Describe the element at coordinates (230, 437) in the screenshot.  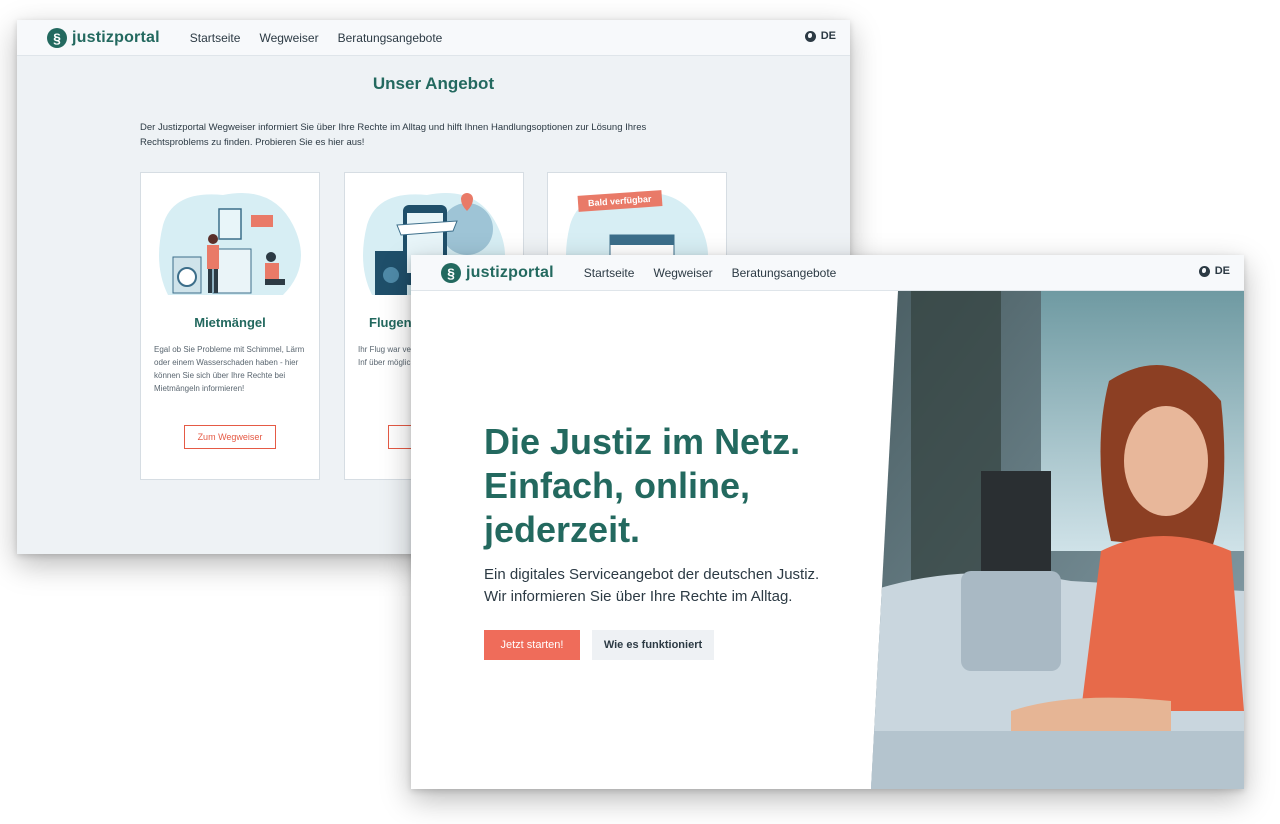
I see `zum-wegweiser-button: Zum Wegweiser` at that location.